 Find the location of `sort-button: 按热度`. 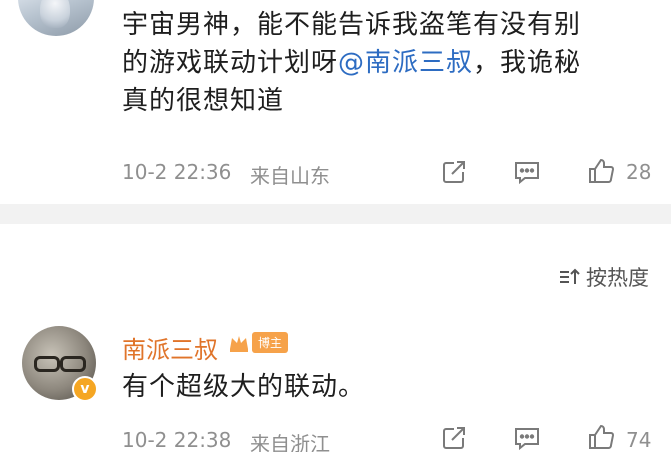

sort-button: 按热度 is located at coordinates (603, 277).